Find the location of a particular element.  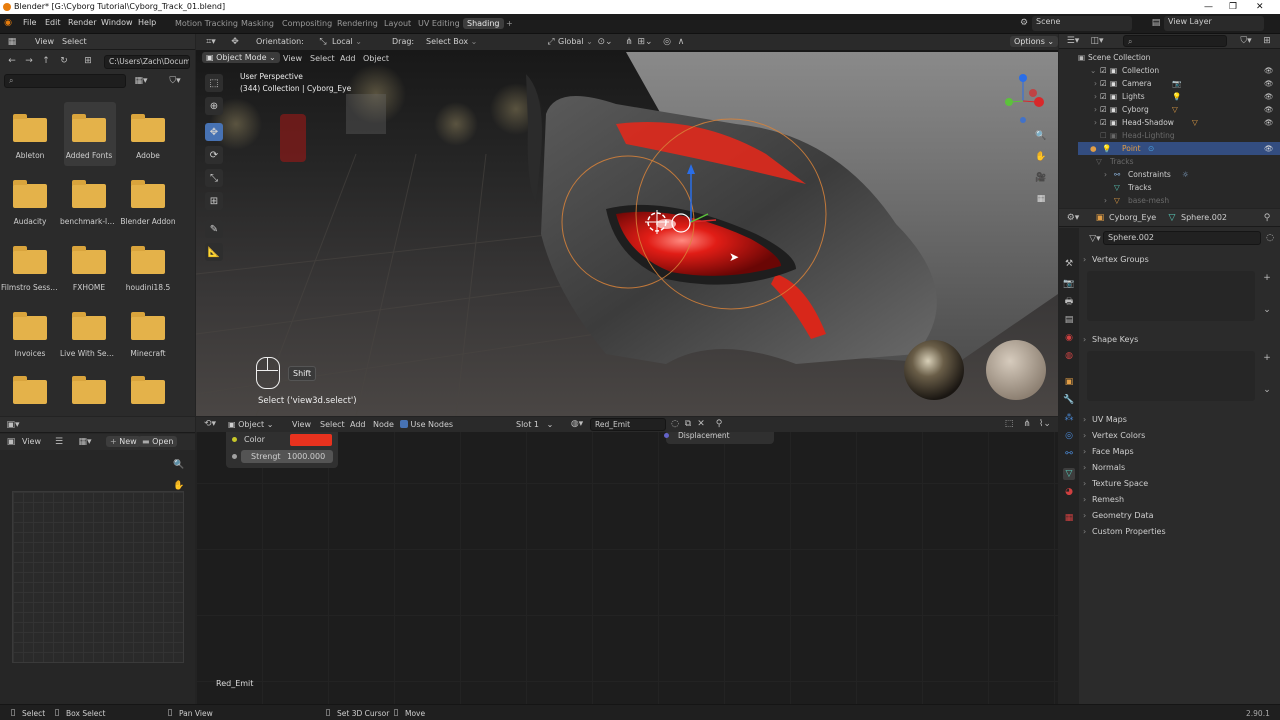

image-view-menu: View is located at coordinates (31, 441).